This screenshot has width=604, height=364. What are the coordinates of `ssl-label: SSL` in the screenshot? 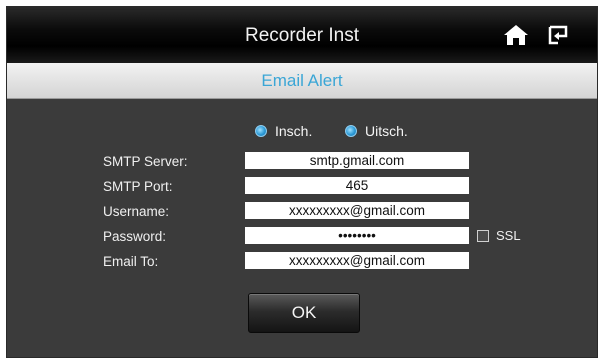 It's located at (508, 235).